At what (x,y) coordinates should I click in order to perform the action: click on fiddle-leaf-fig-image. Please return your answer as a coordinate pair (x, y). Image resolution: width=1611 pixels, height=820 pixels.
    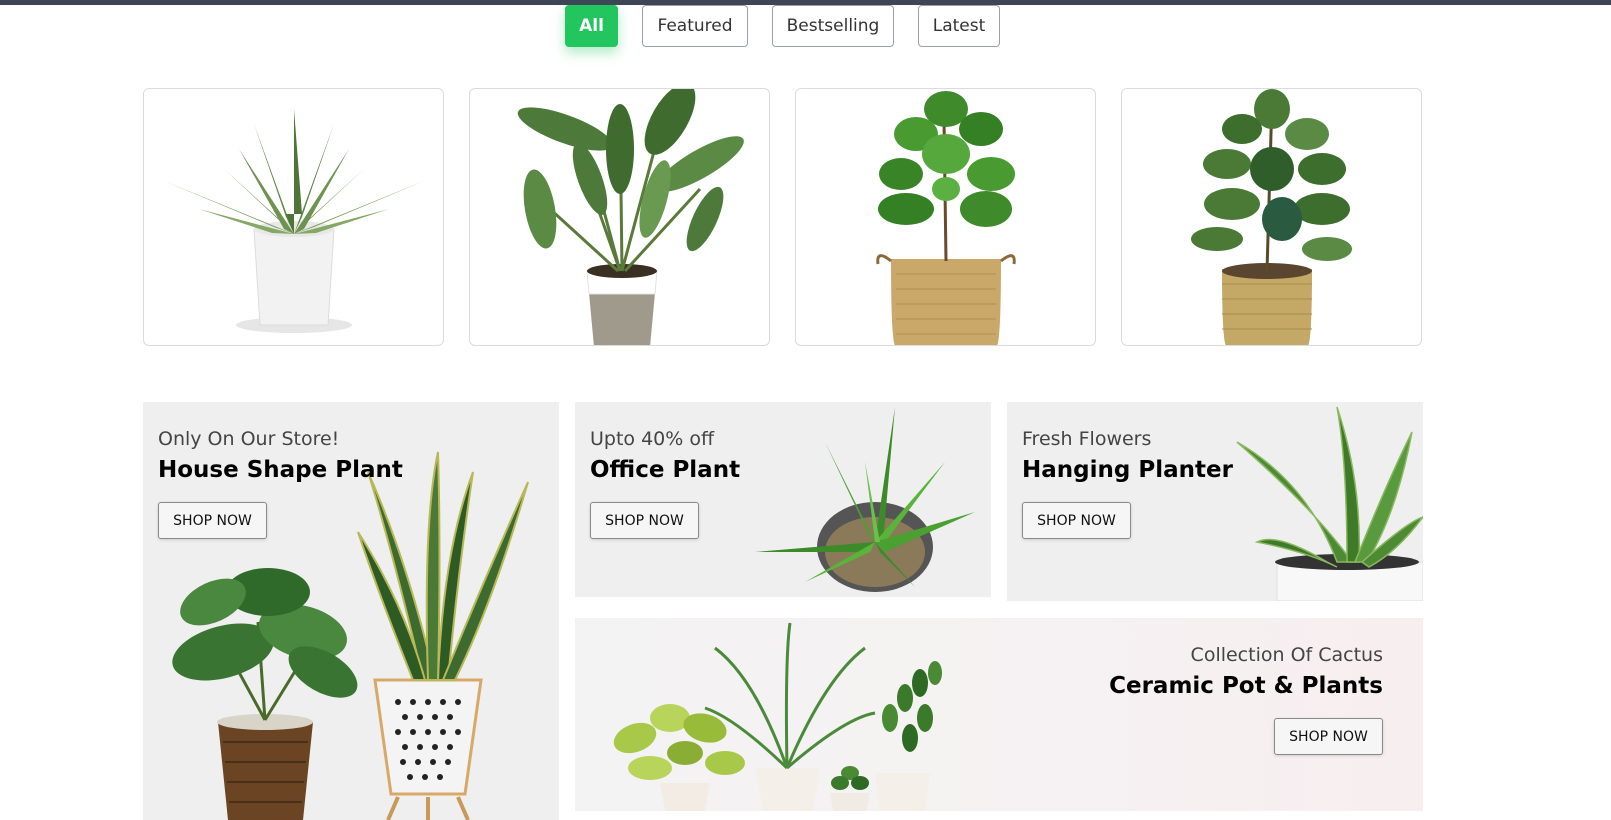
    Looking at the image, I should click on (946, 218).